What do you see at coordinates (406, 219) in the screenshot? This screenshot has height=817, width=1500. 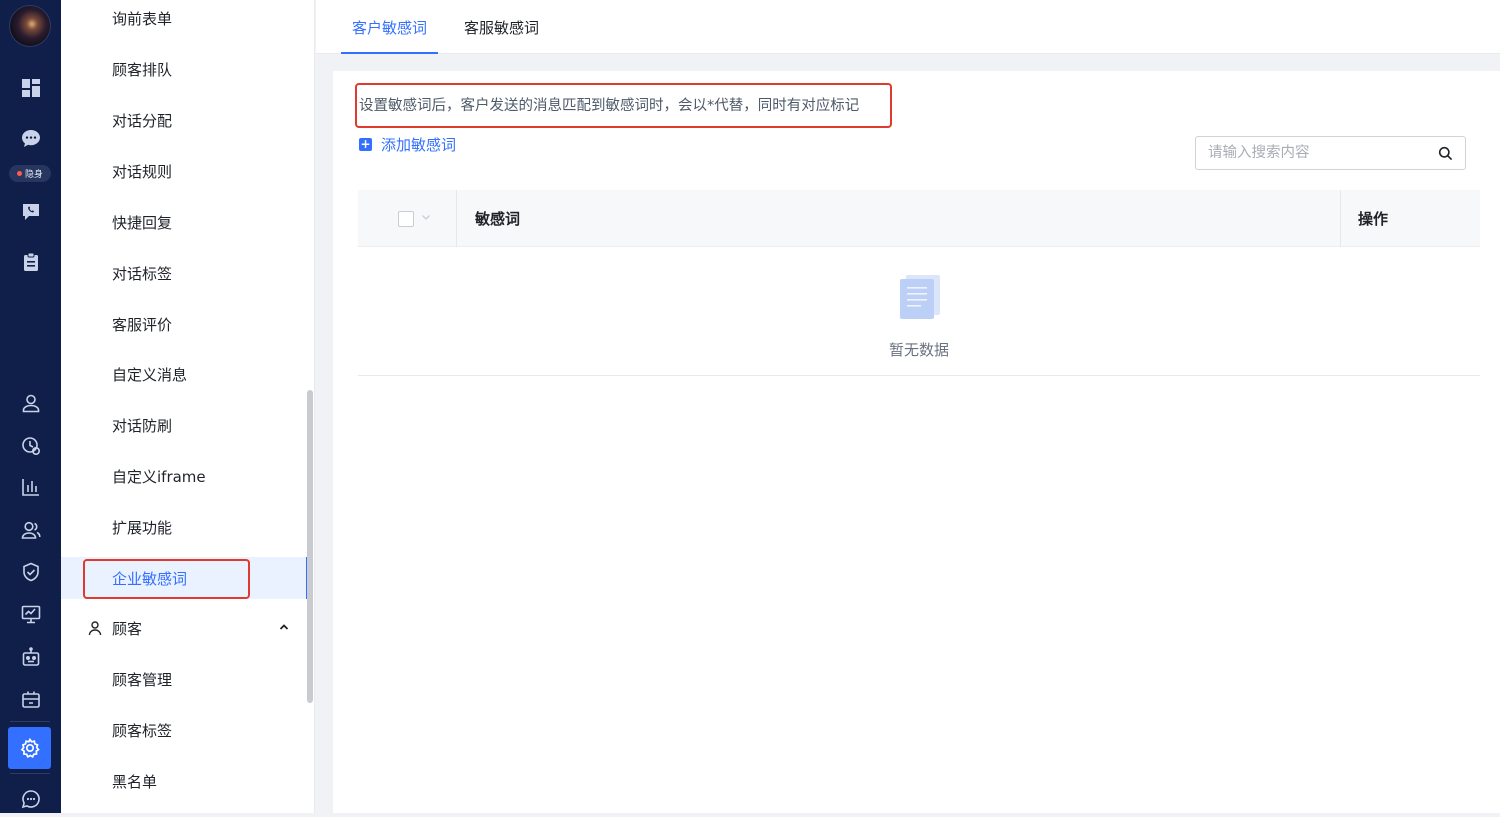 I see `select-all-checkbox` at bounding box center [406, 219].